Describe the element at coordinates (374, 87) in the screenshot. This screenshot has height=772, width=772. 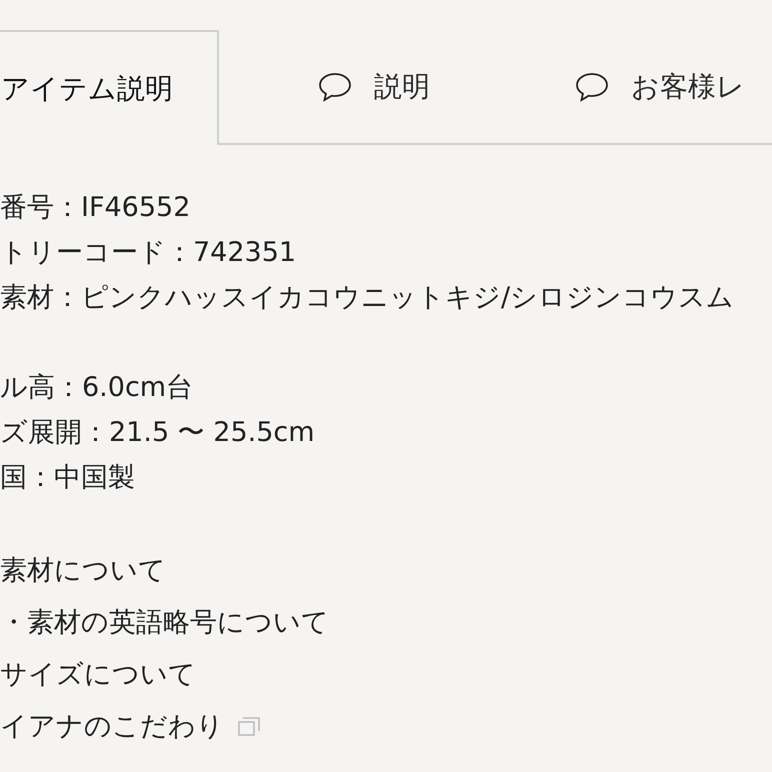
I see `tab: 説明` at that location.